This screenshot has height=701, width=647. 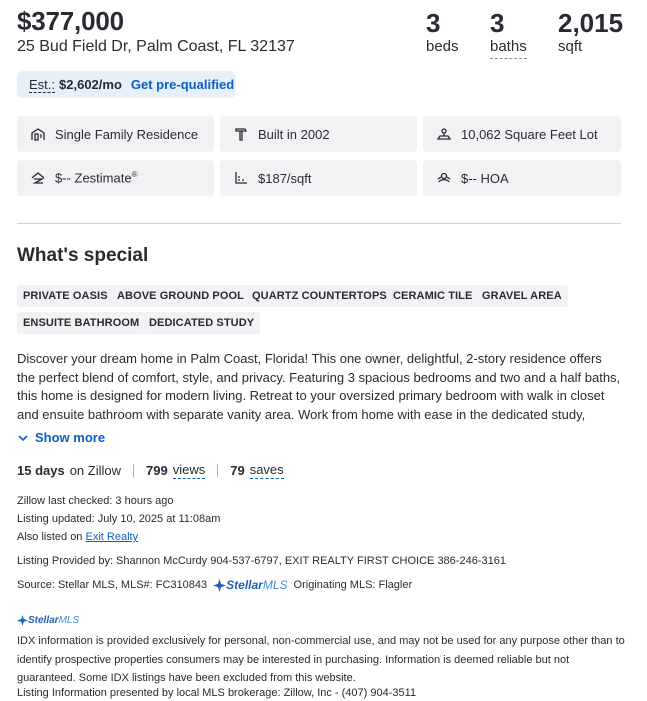 What do you see at coordinates (180, 296) in the screenshot?
I see `feature-tag: ABOVE GROUND POOL` at bounding box center [180, 296].